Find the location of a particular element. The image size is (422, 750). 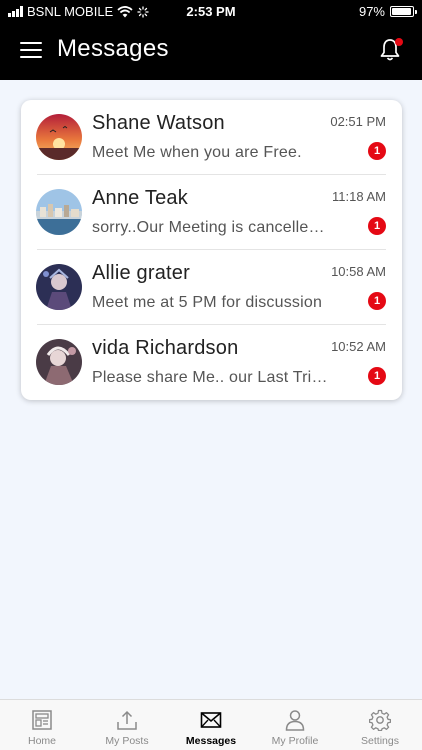

message-preview: sorry..Our Meeting is cancelled today is located at coordinates (212, 227).